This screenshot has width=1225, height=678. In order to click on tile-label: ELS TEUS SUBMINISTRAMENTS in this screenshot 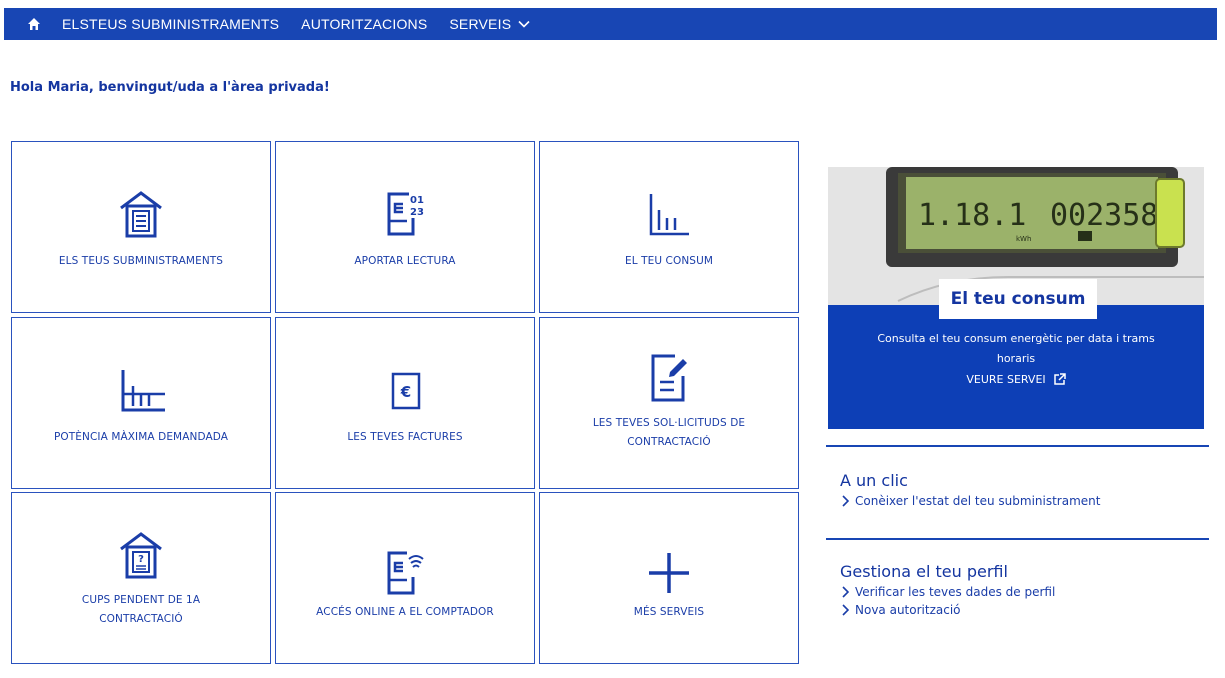, I will do `click(141, 261)`.